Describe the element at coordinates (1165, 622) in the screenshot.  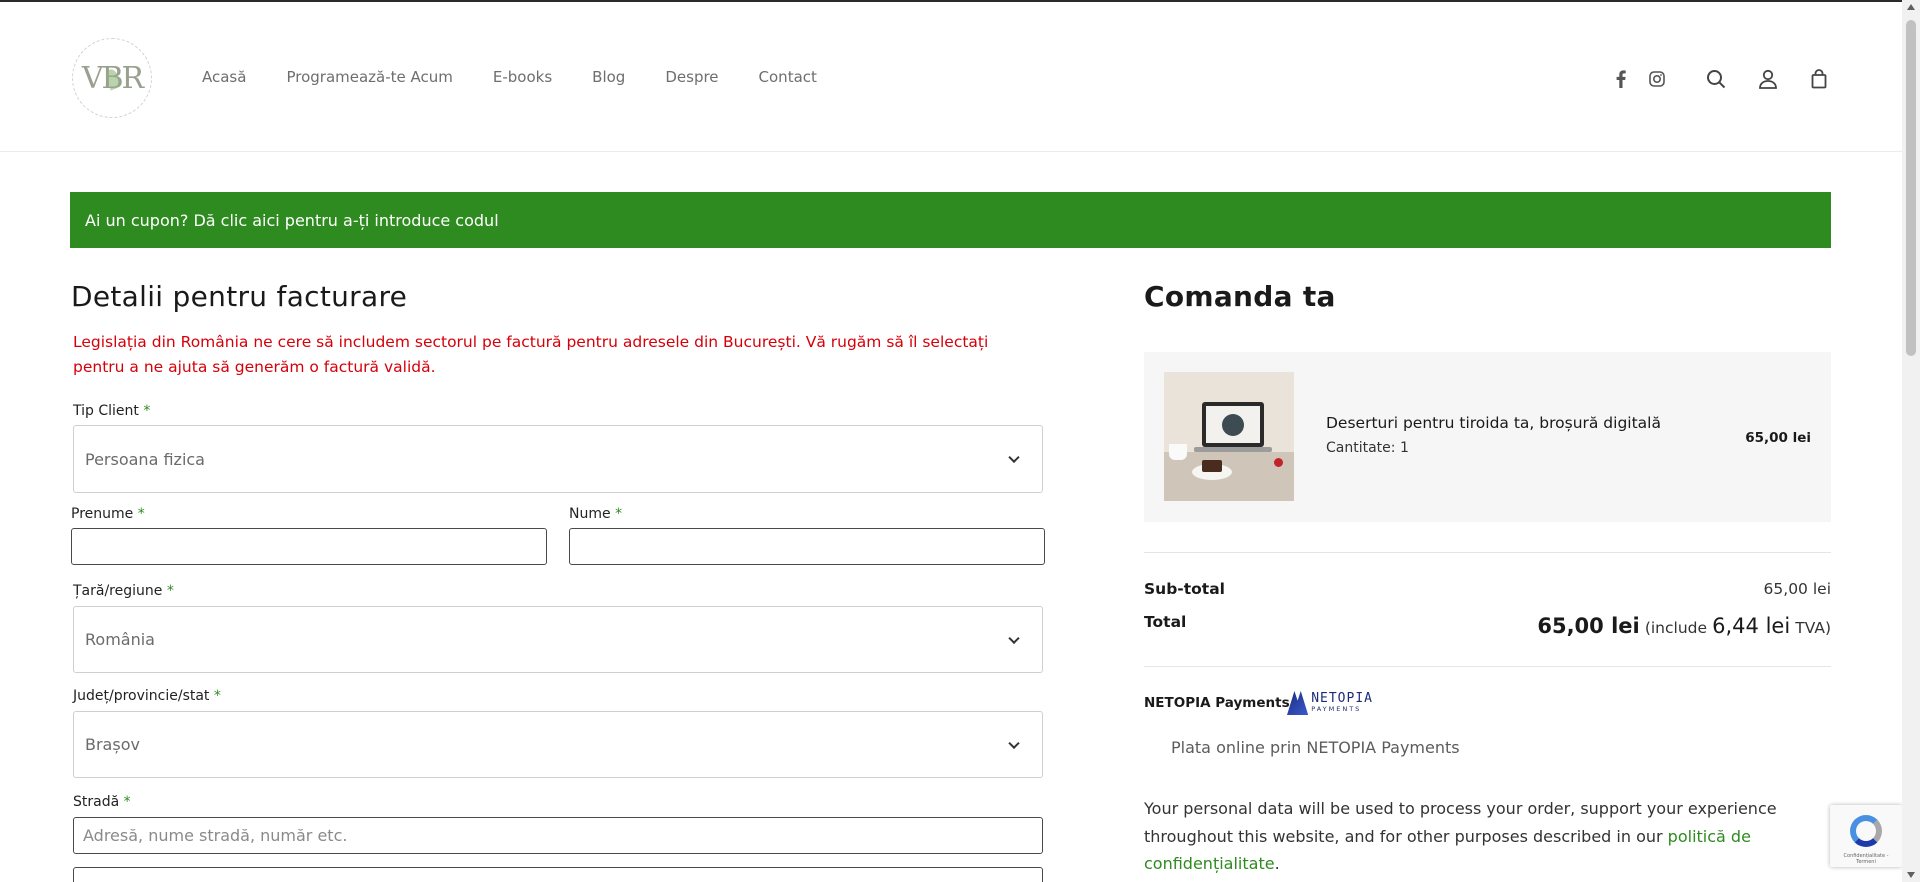
I see `total-label: Total` at that location.